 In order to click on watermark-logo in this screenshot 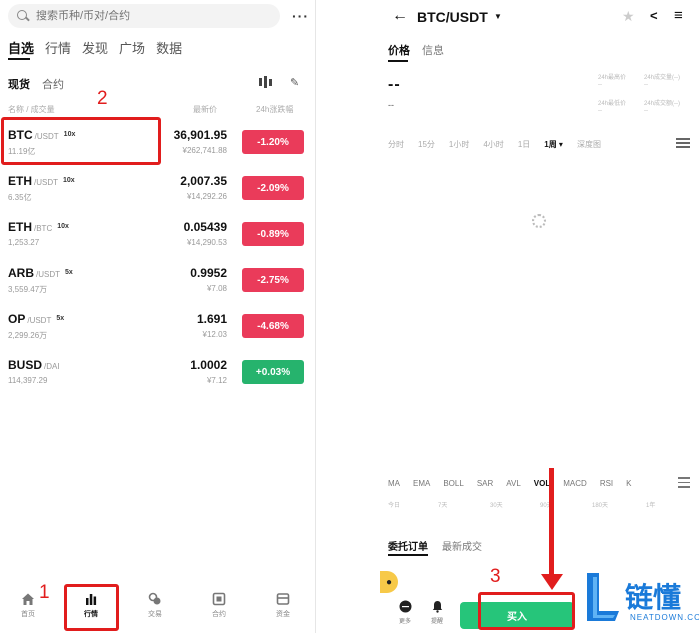, I will do `click(603, 597)`.